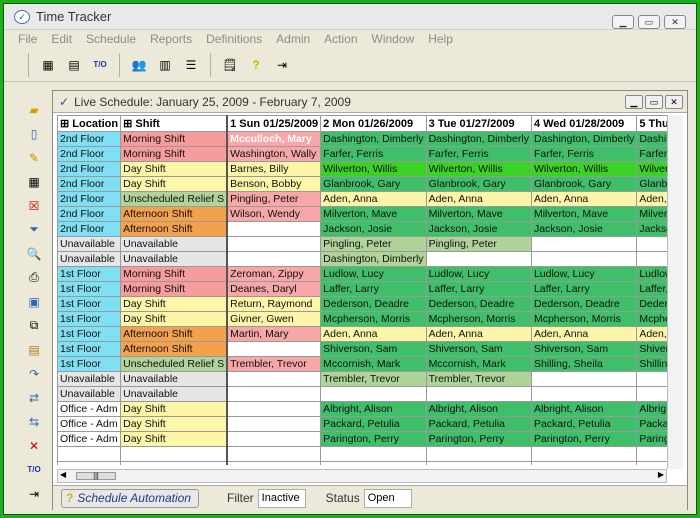 The image size is (700, 518). Describe the element at coordinates (634, 102) in the screenshot. I see `child-minimize-button: ▁` at that location.